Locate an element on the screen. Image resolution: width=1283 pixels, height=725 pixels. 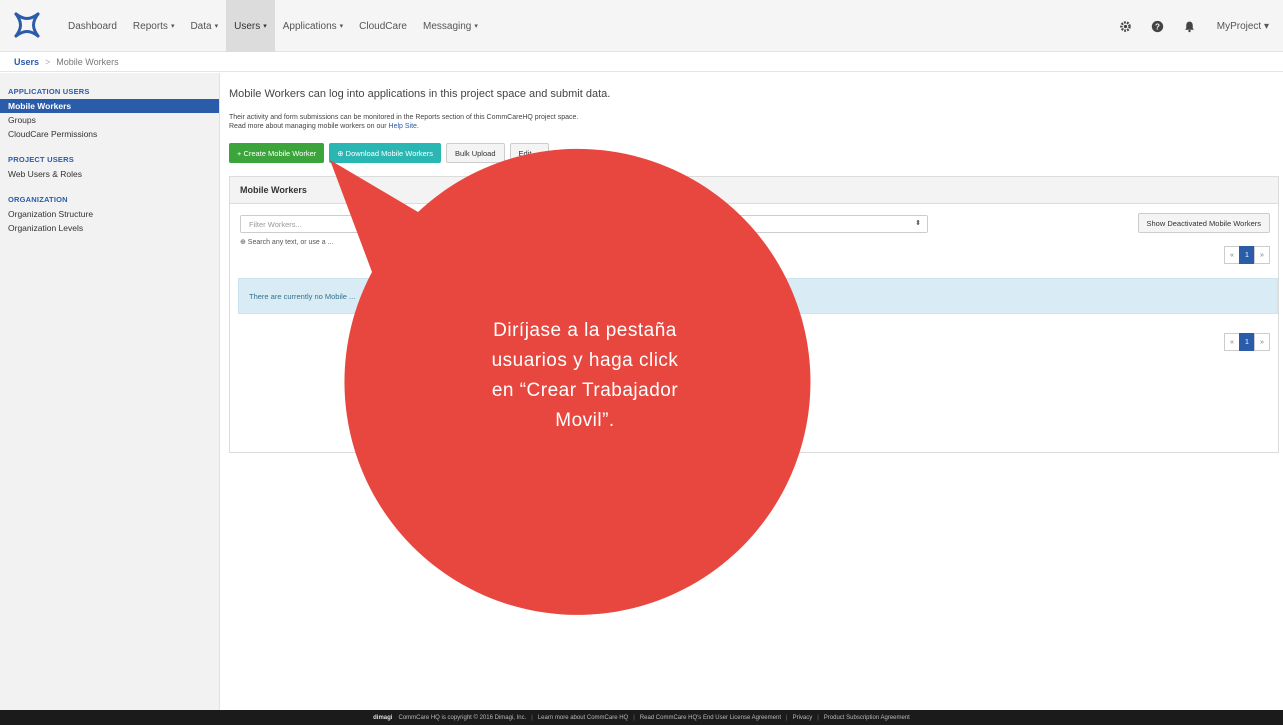
nav-messaging: Messaging ▾ is located at coordinates (450, 26).